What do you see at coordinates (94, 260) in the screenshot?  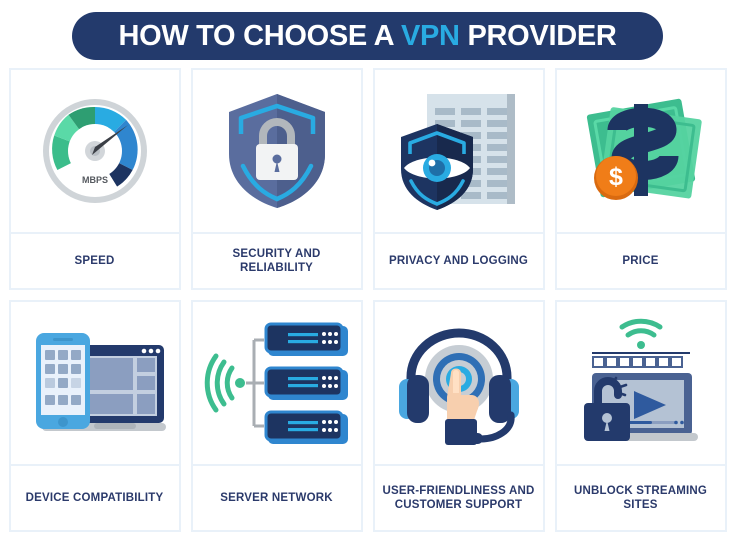 I see `card-label-speed: SPEED` at bounding box center [94, 260].